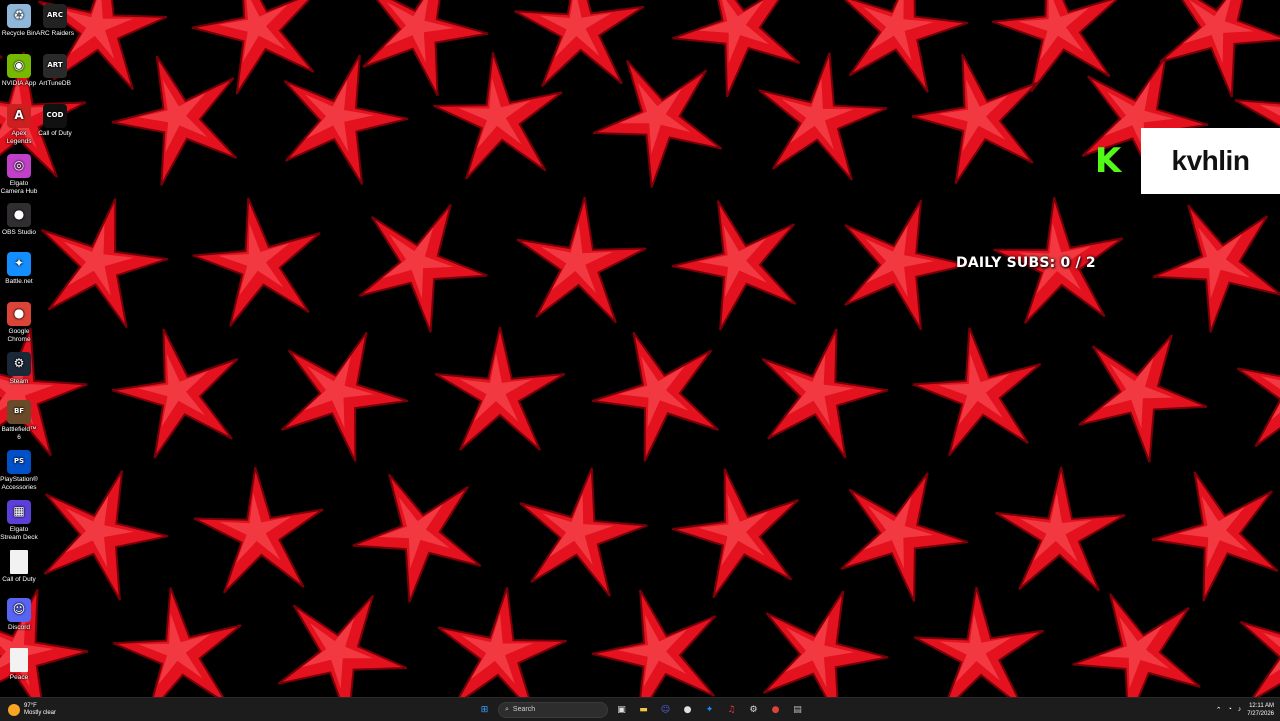 The width and height of the screenshot is (1280, 721). What do you see at coordinates (643, 709) in the screenshot?
I see `file-explorer-icon: ▬` at bounding box center [643, 709].